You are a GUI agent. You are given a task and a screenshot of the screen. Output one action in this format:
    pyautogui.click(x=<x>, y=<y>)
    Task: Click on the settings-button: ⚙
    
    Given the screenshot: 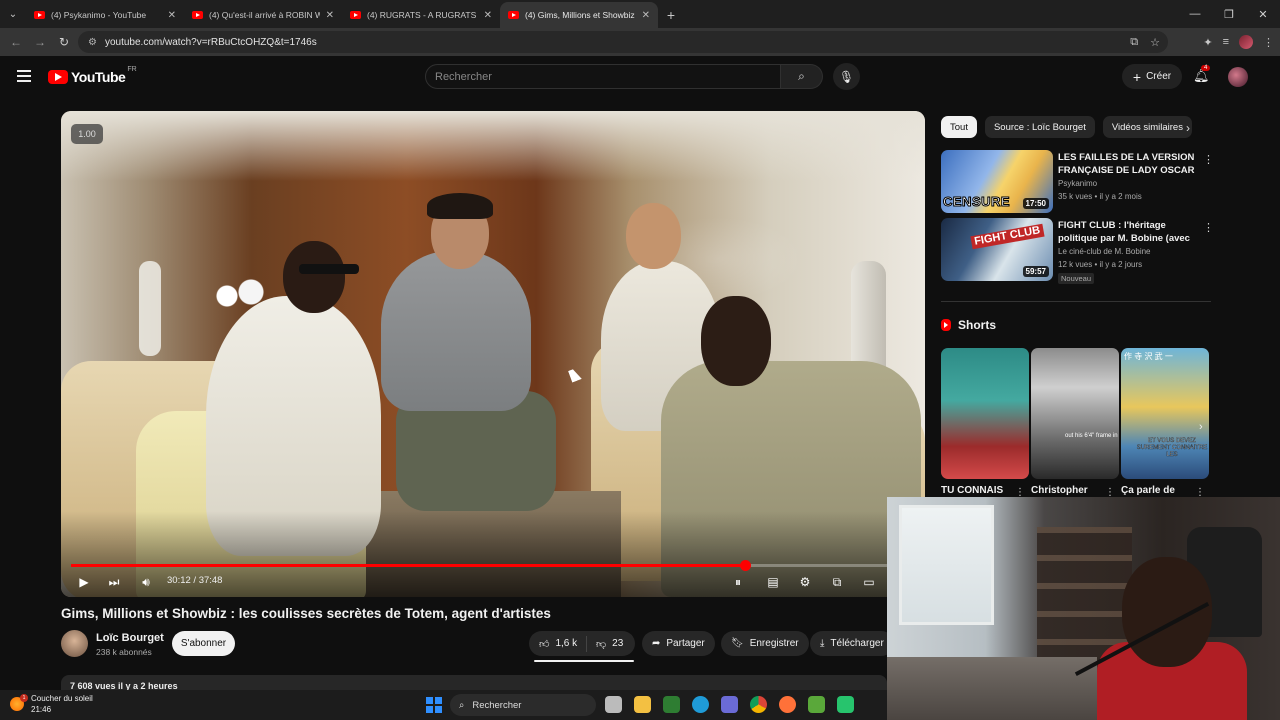 What is the action you would take?
    pyautogui.click(x=805, y=582)
    